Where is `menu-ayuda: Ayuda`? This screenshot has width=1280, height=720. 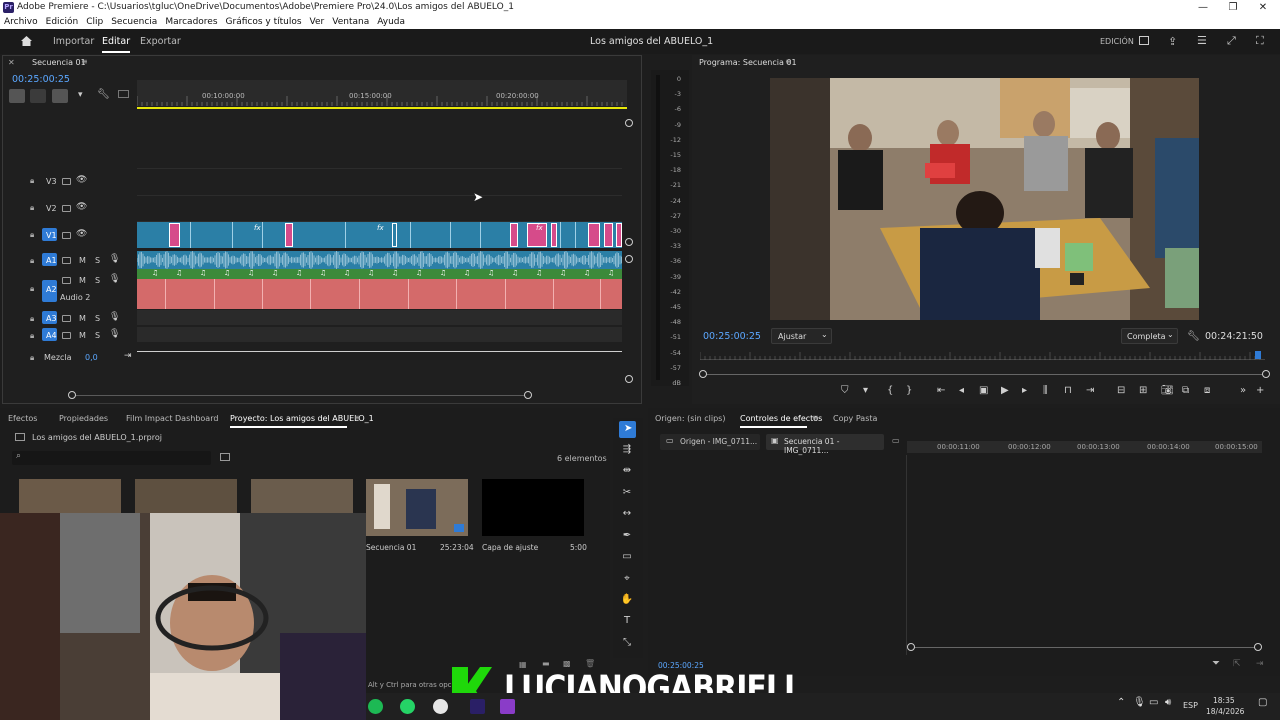 menu-ayuda: Ayuda is located at coordinates (391, 22).